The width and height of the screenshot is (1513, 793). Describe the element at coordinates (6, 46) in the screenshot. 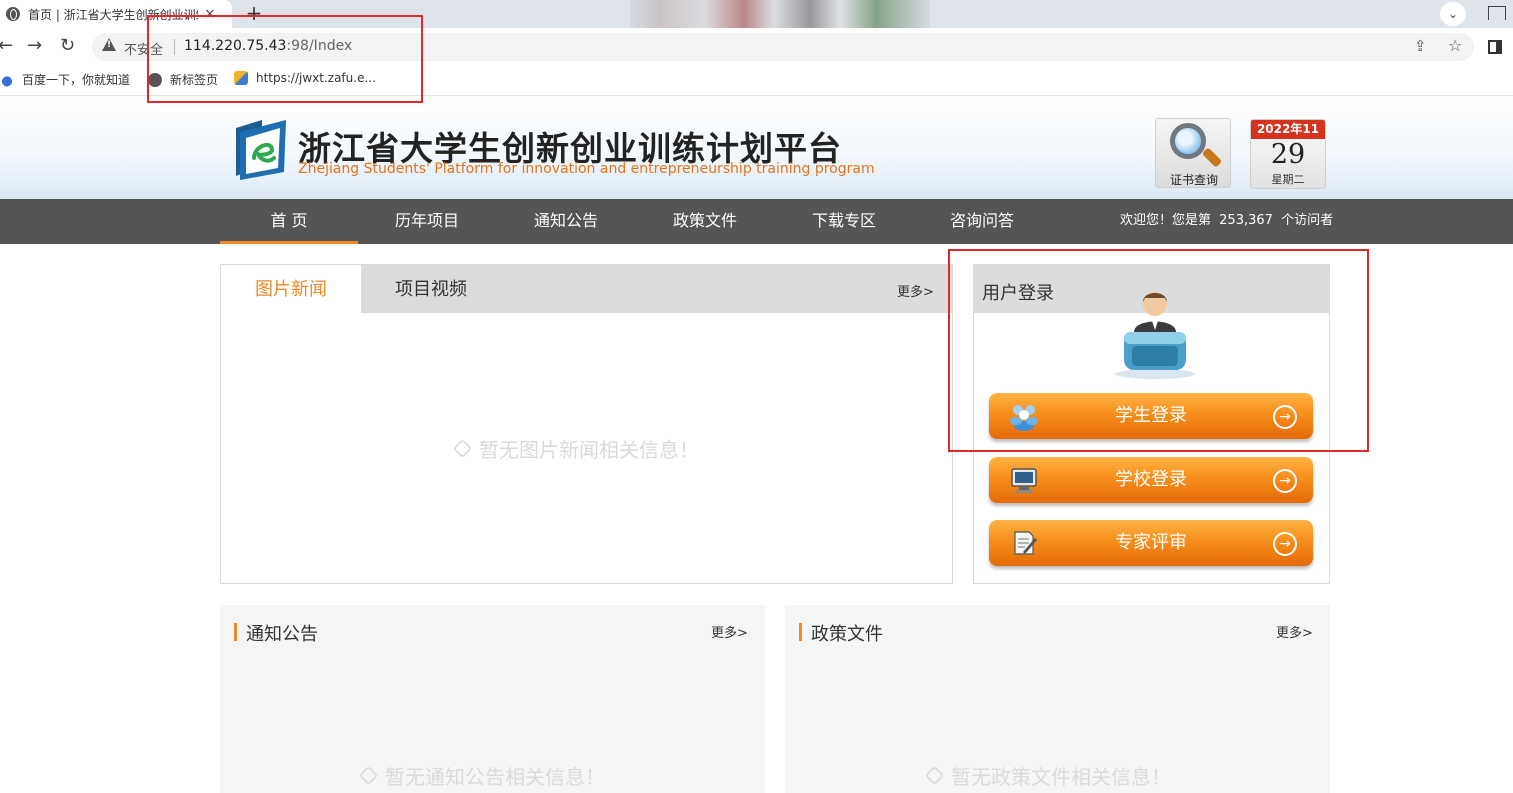

I see `back-arrow-icon: ←` at that location.